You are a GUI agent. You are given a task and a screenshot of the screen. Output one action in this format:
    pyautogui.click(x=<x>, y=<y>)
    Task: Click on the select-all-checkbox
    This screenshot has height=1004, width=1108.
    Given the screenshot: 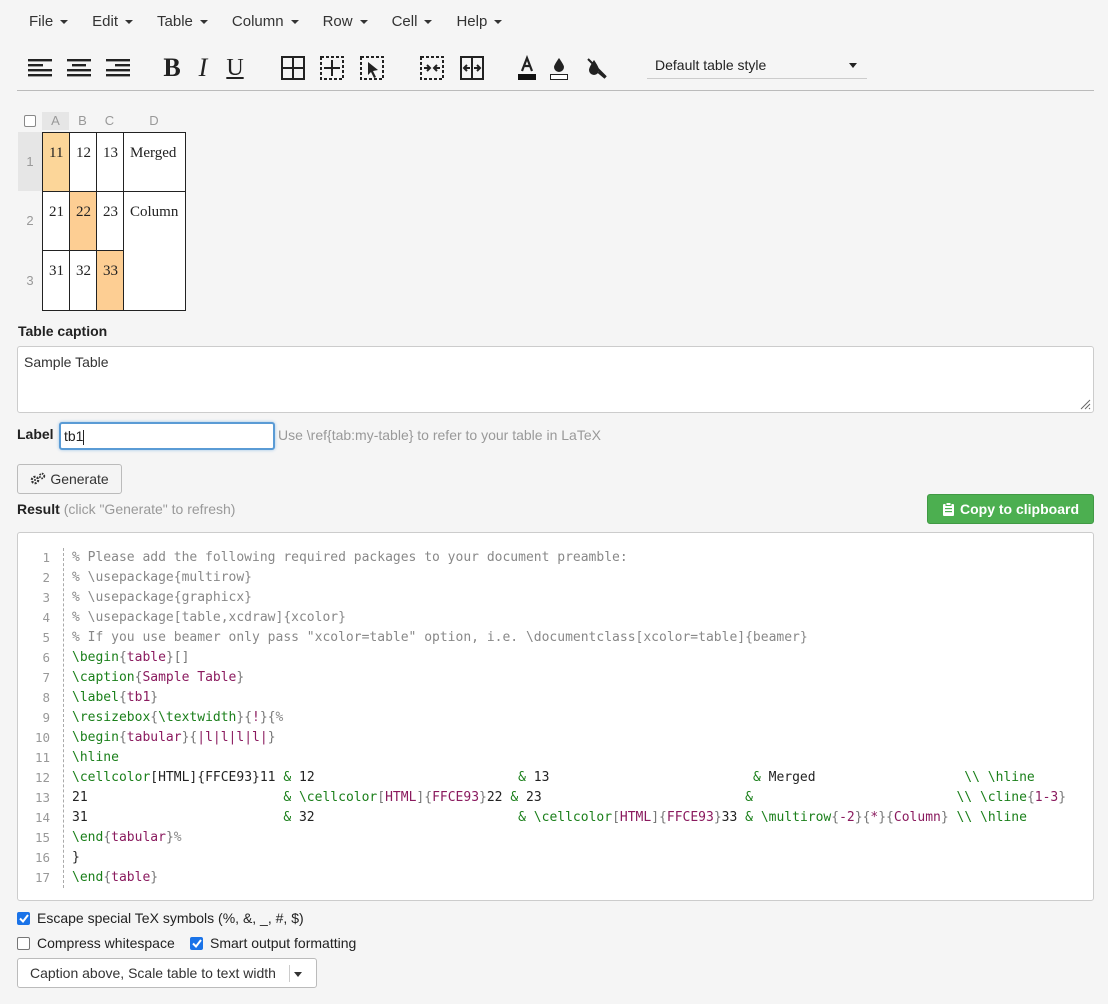 What is the action you would take?
    pyautogui.click(x=30, y=121)
    